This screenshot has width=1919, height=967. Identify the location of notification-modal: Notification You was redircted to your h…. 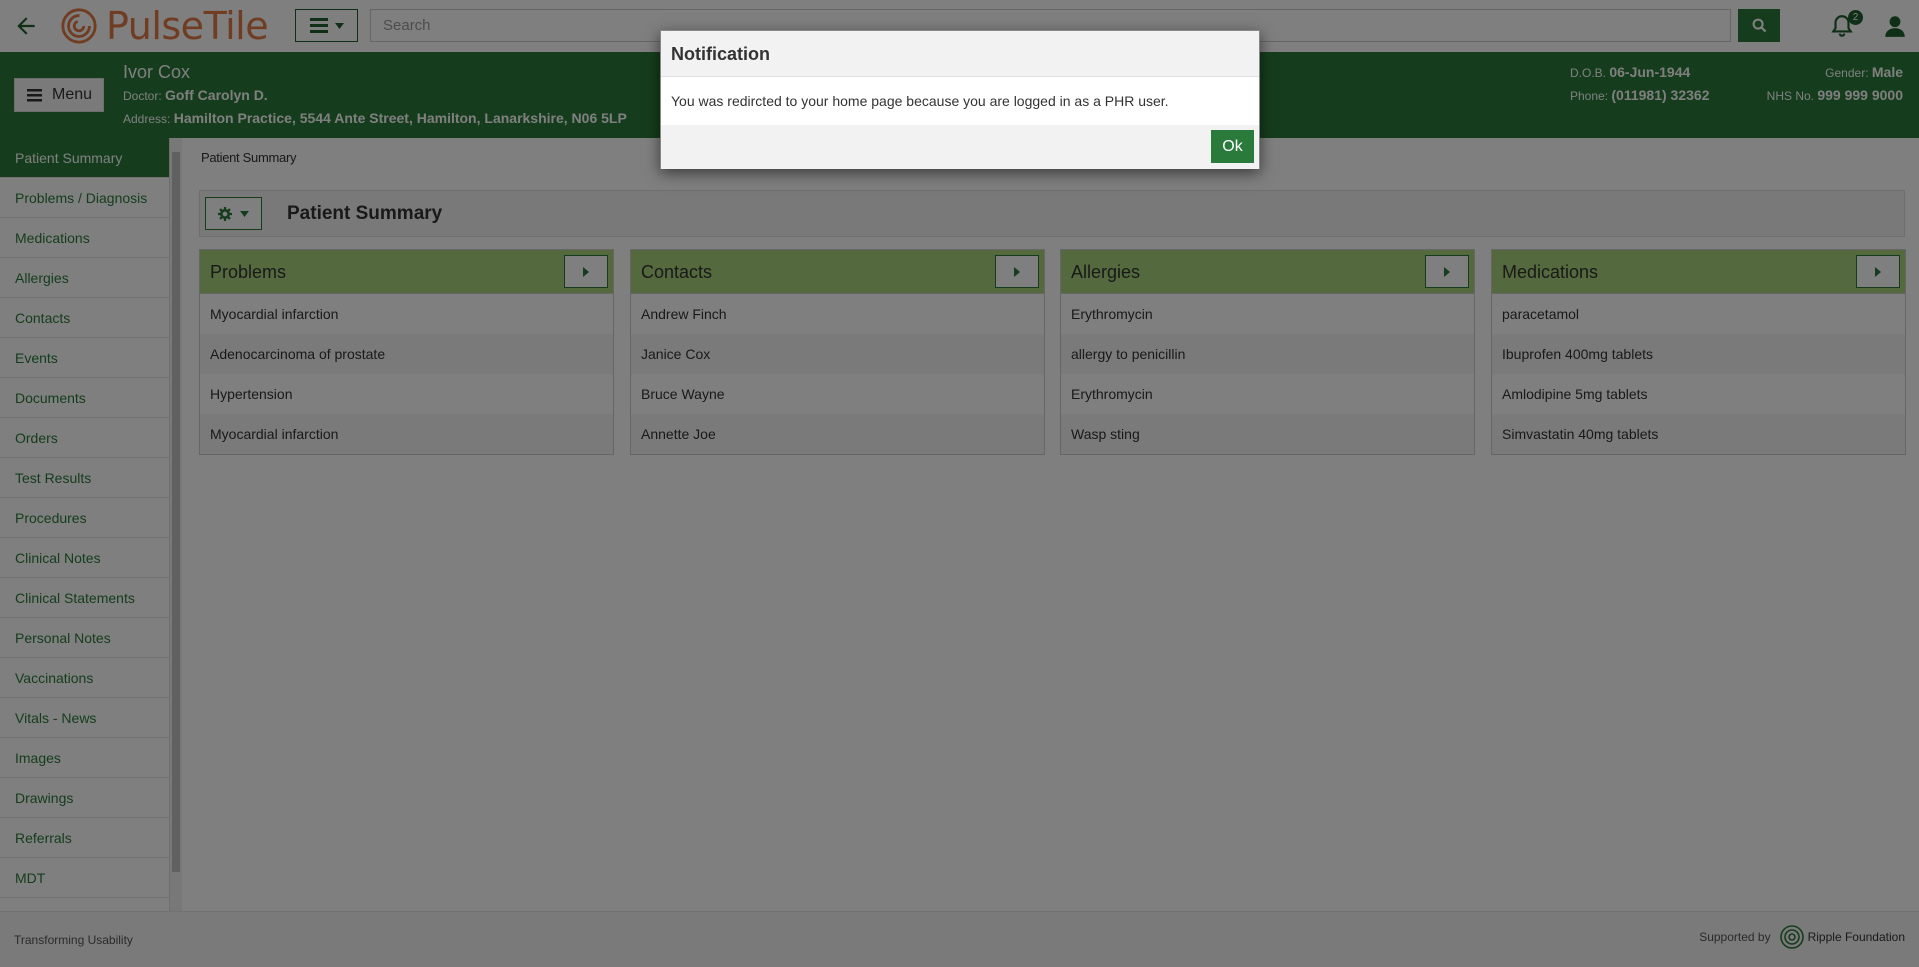
(960, 99).